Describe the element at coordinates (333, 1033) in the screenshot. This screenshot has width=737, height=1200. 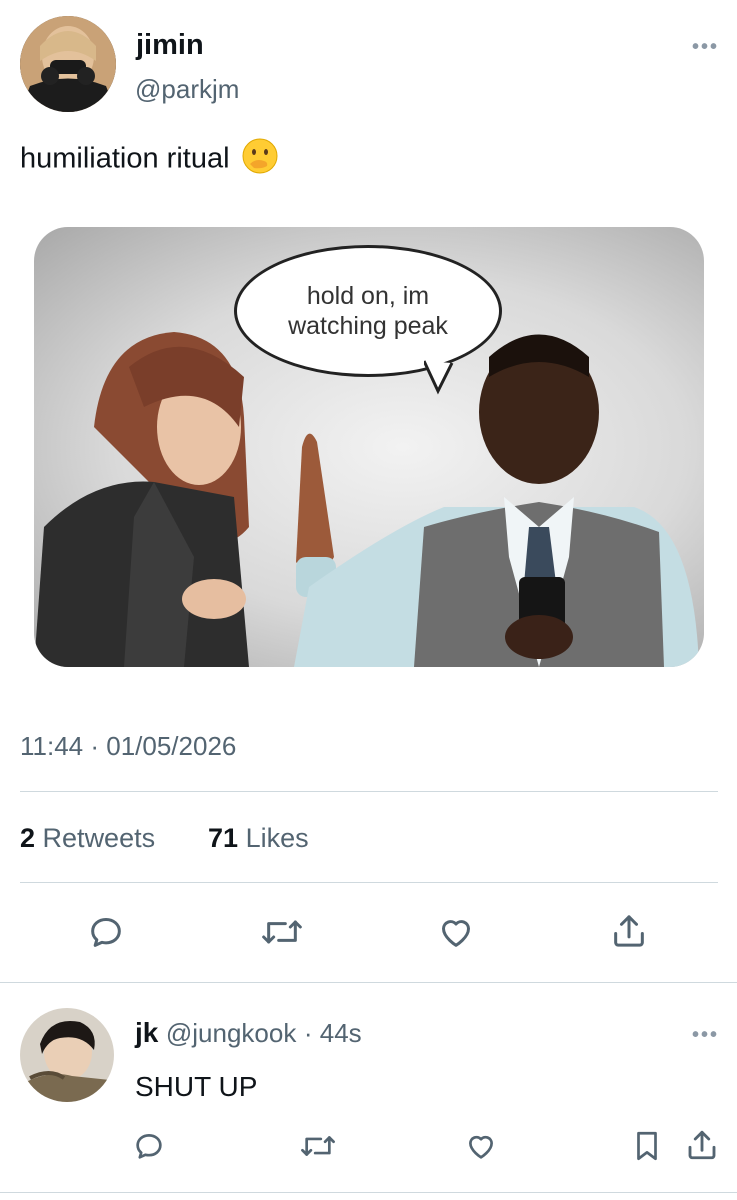
I see `reply-time: · 44s` at that location.